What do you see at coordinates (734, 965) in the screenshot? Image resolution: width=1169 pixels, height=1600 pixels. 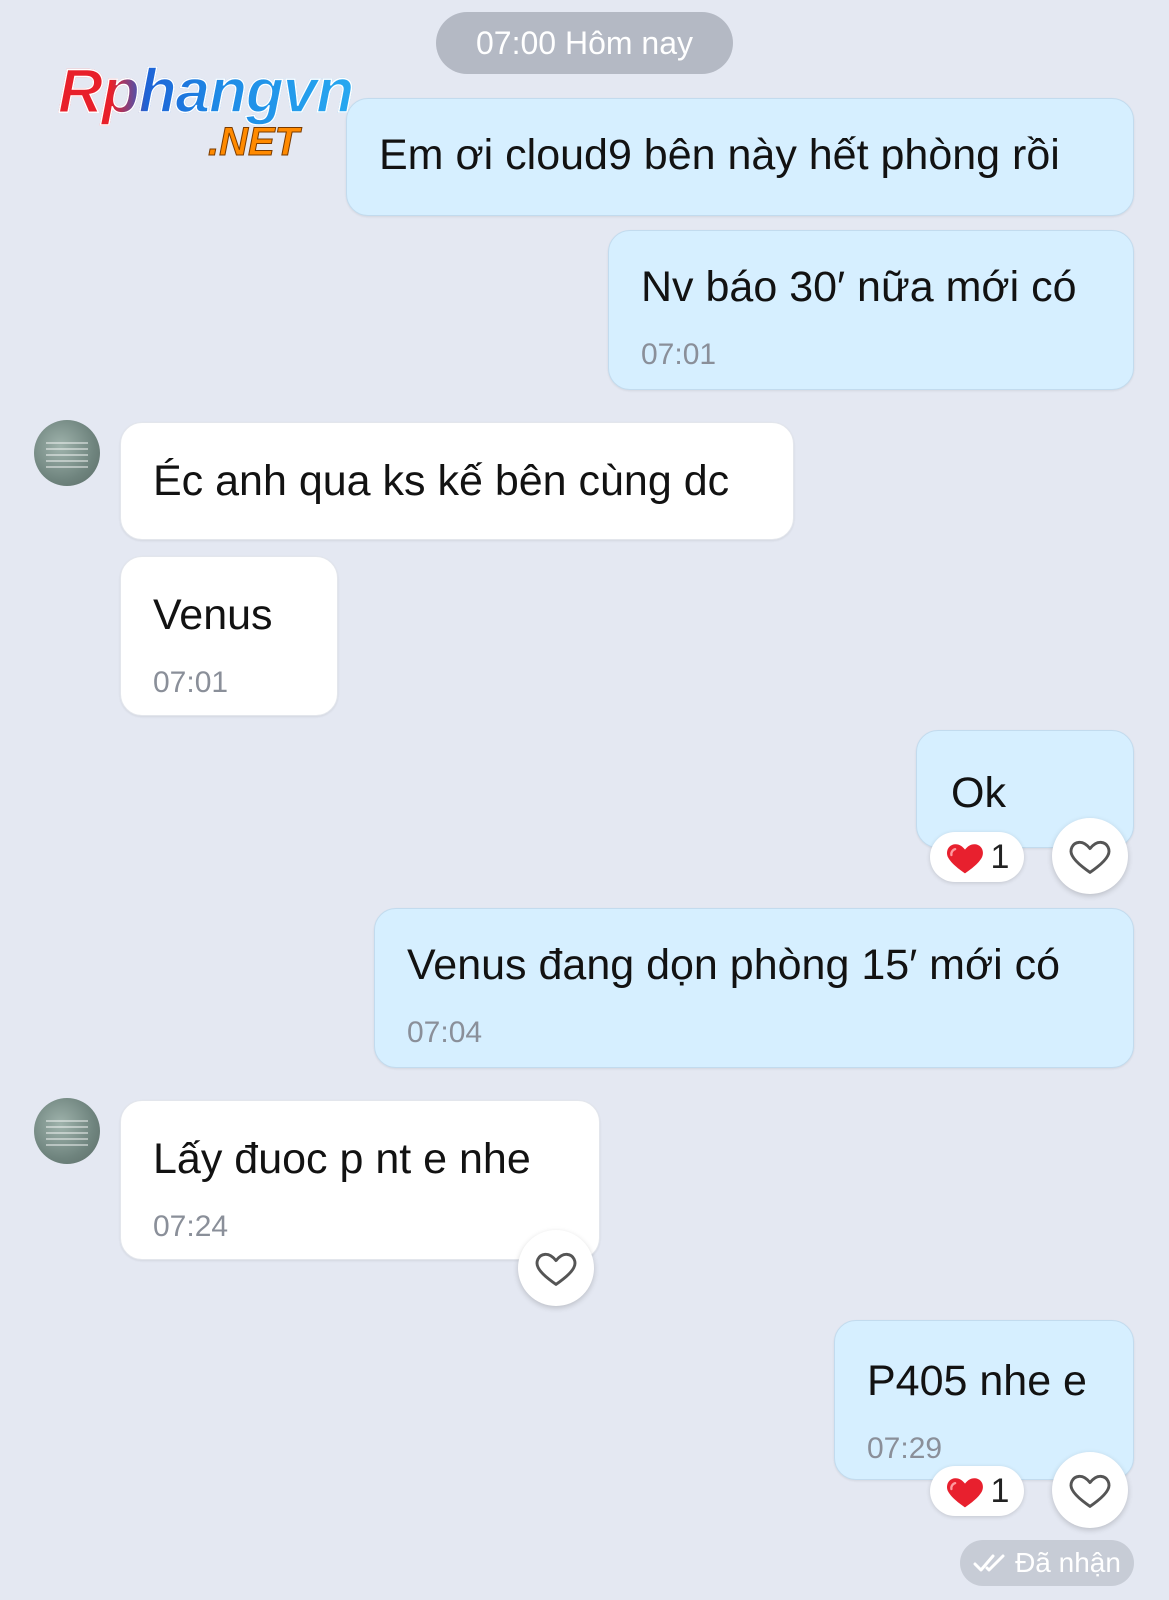 I see `message-text: Venus đang dọn phòng 15′ mới có` at bounding box center [734, 965].